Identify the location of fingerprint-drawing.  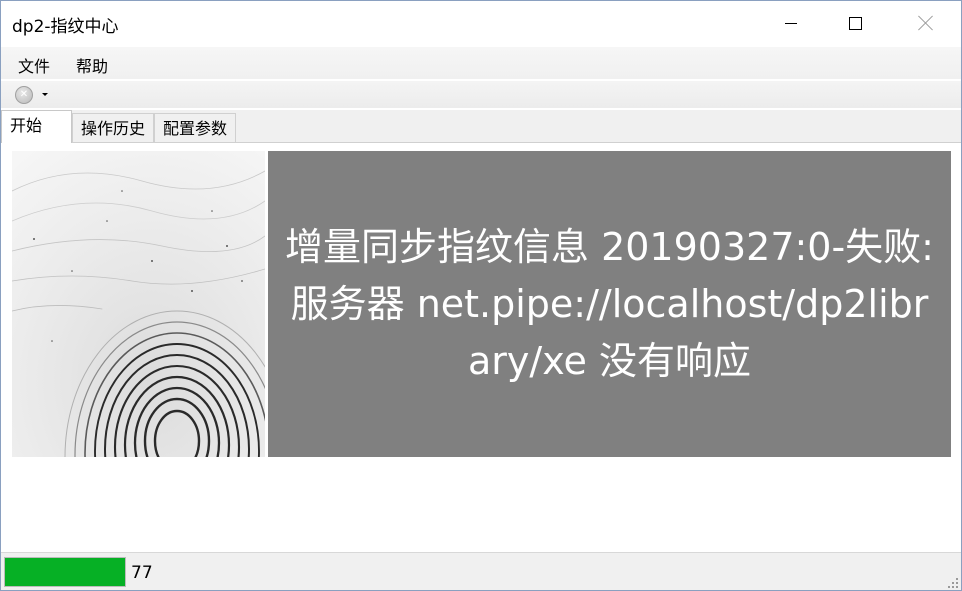
(138, 304).